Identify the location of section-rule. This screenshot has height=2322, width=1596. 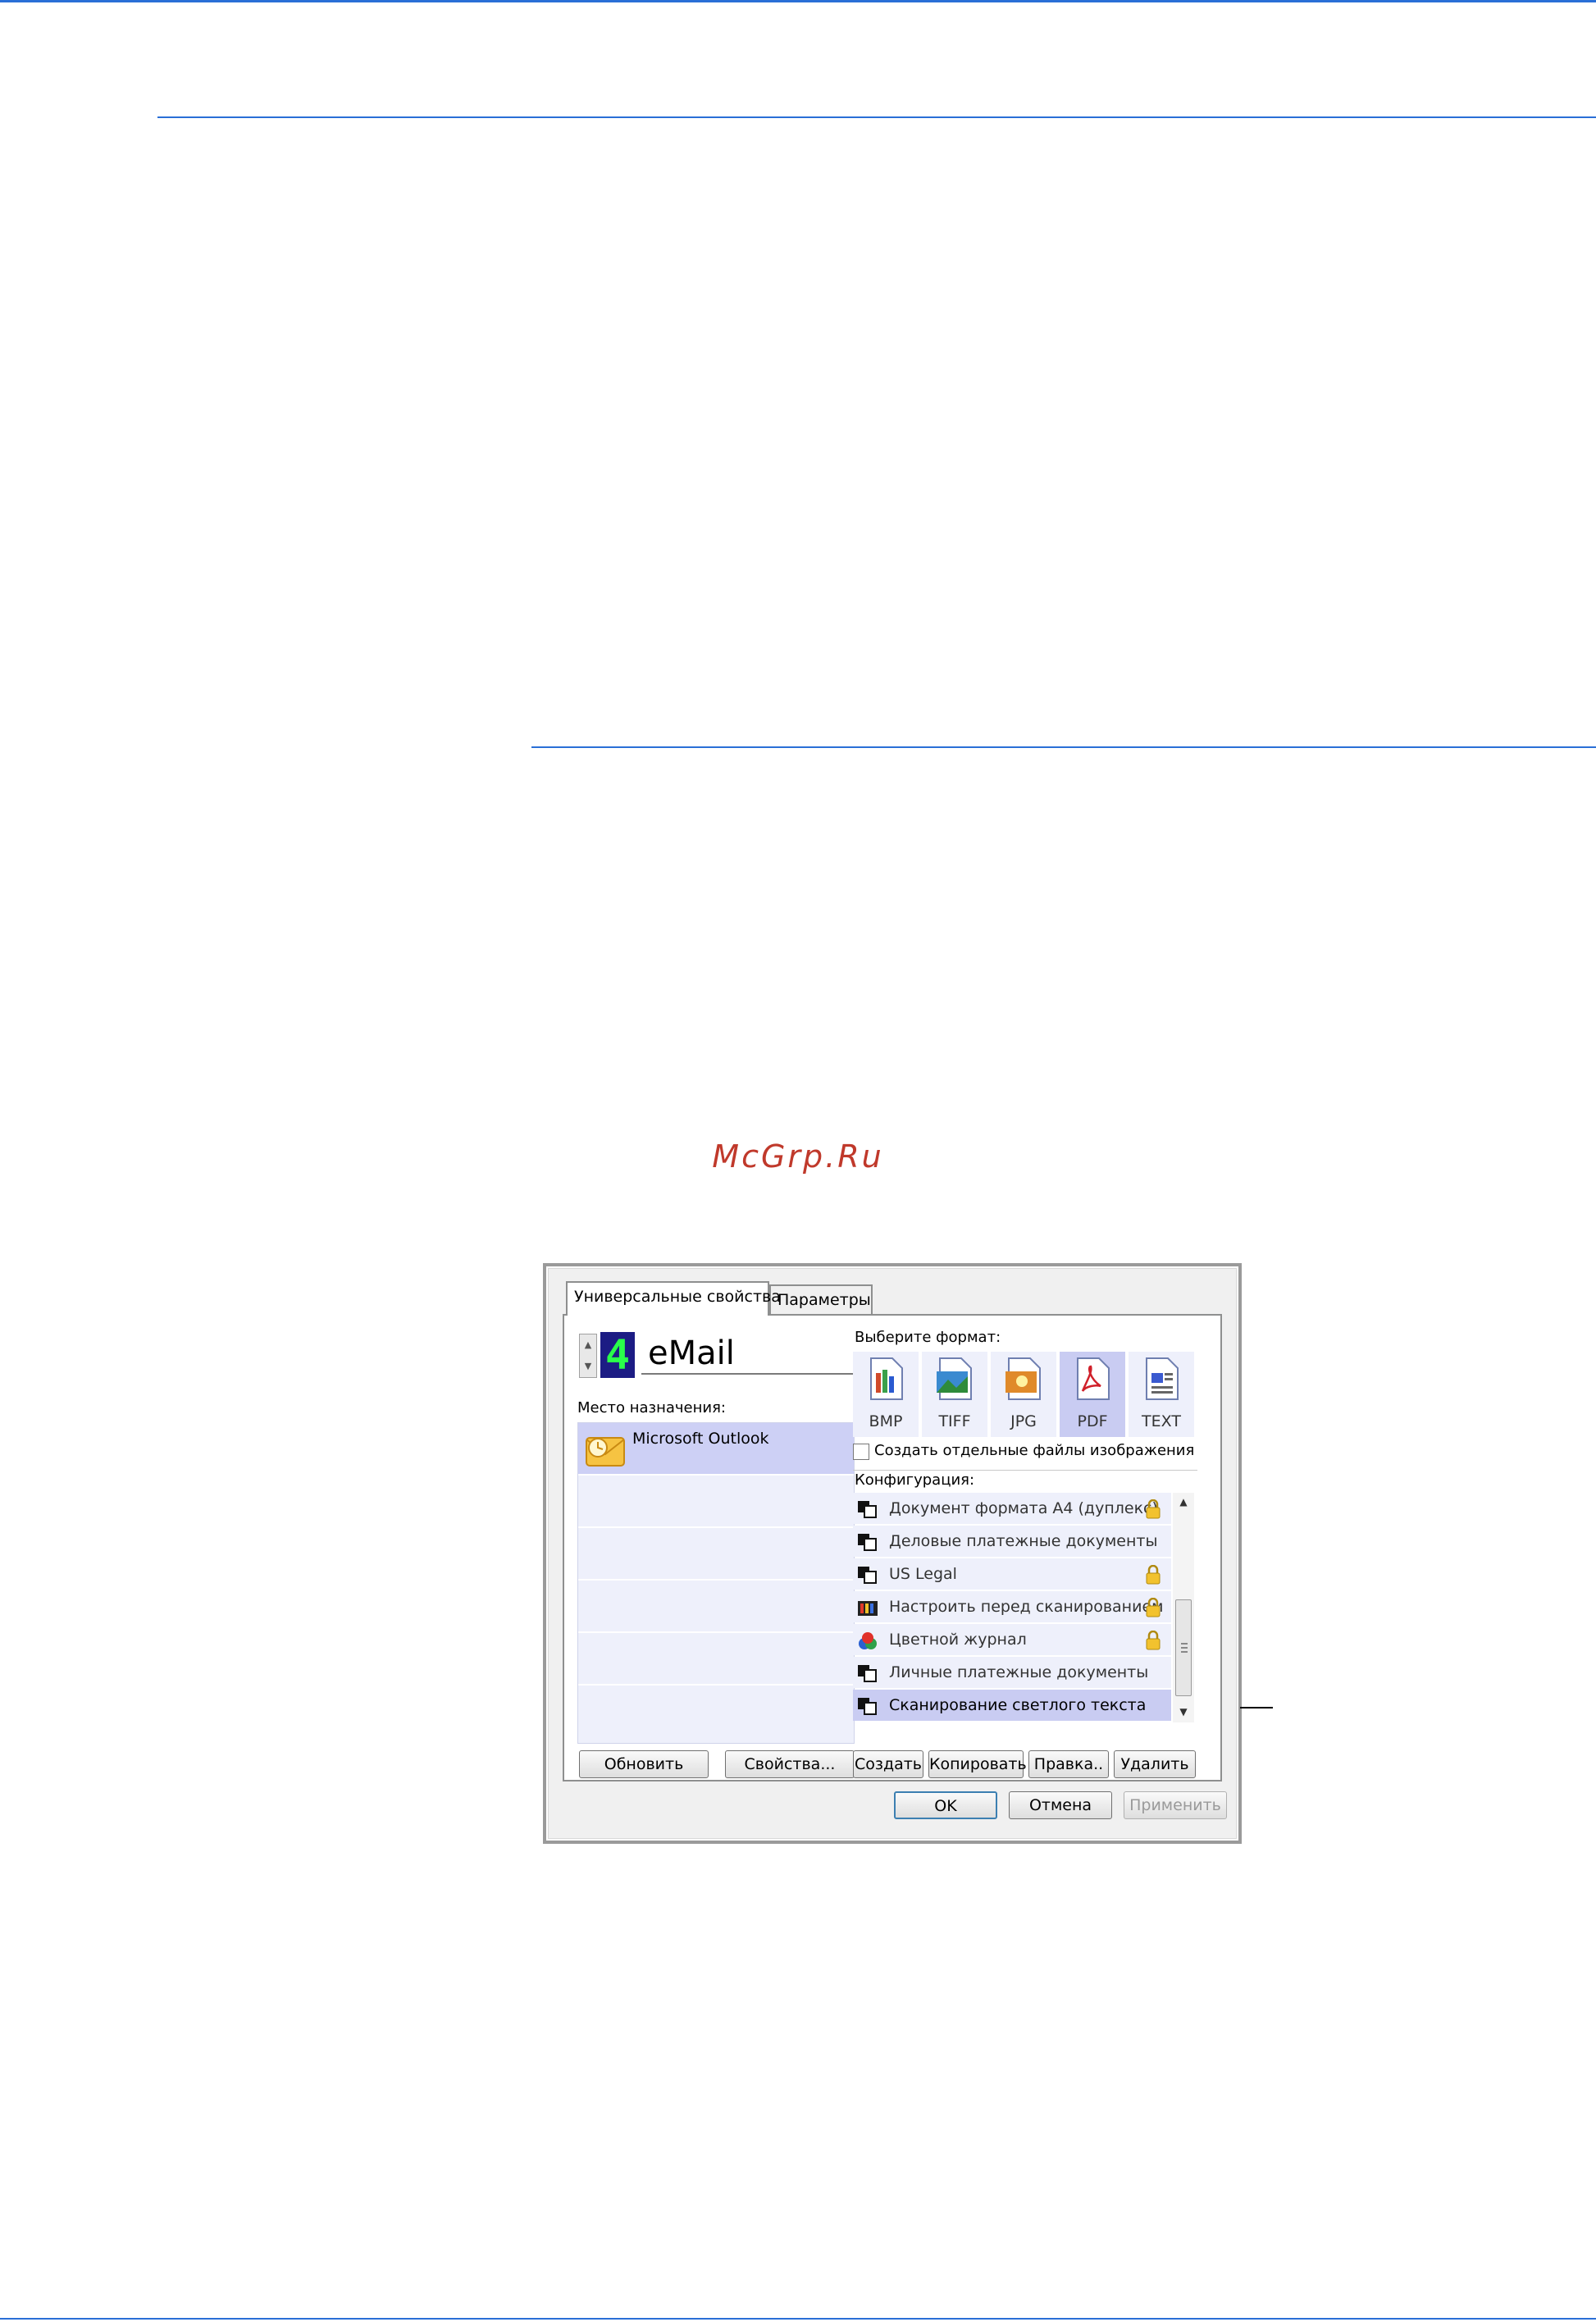
(1063, 747).